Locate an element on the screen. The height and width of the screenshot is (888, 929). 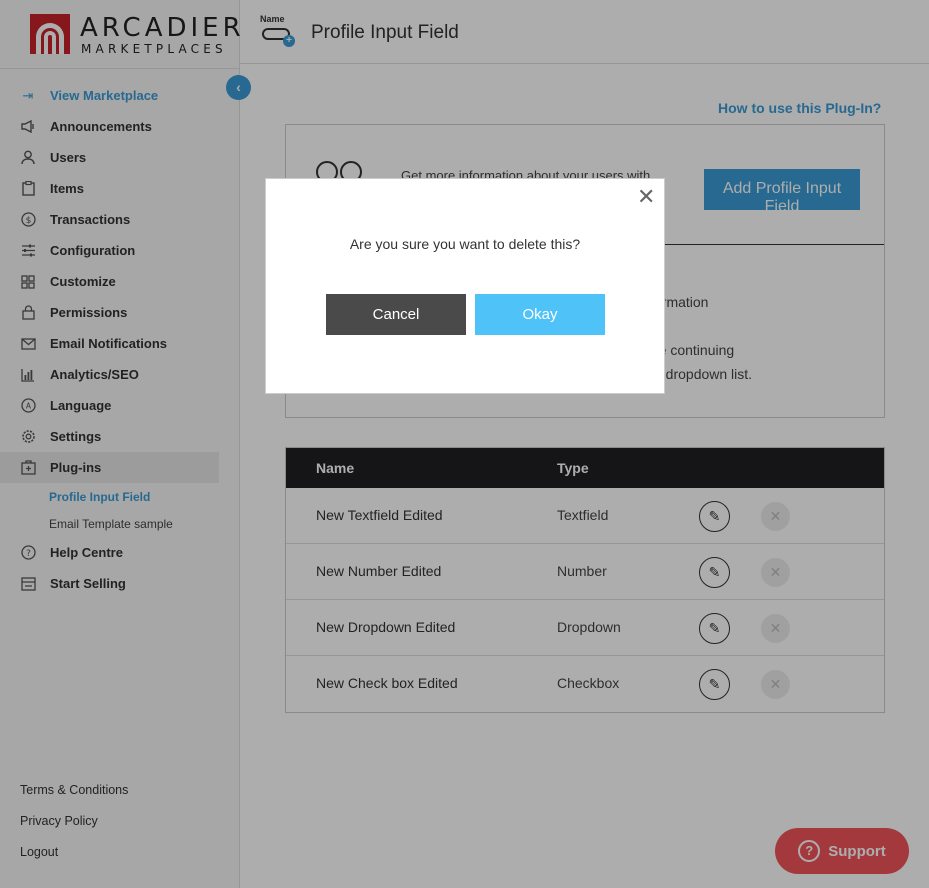
close-icon: ✕ is located at coordinates (646, 197).